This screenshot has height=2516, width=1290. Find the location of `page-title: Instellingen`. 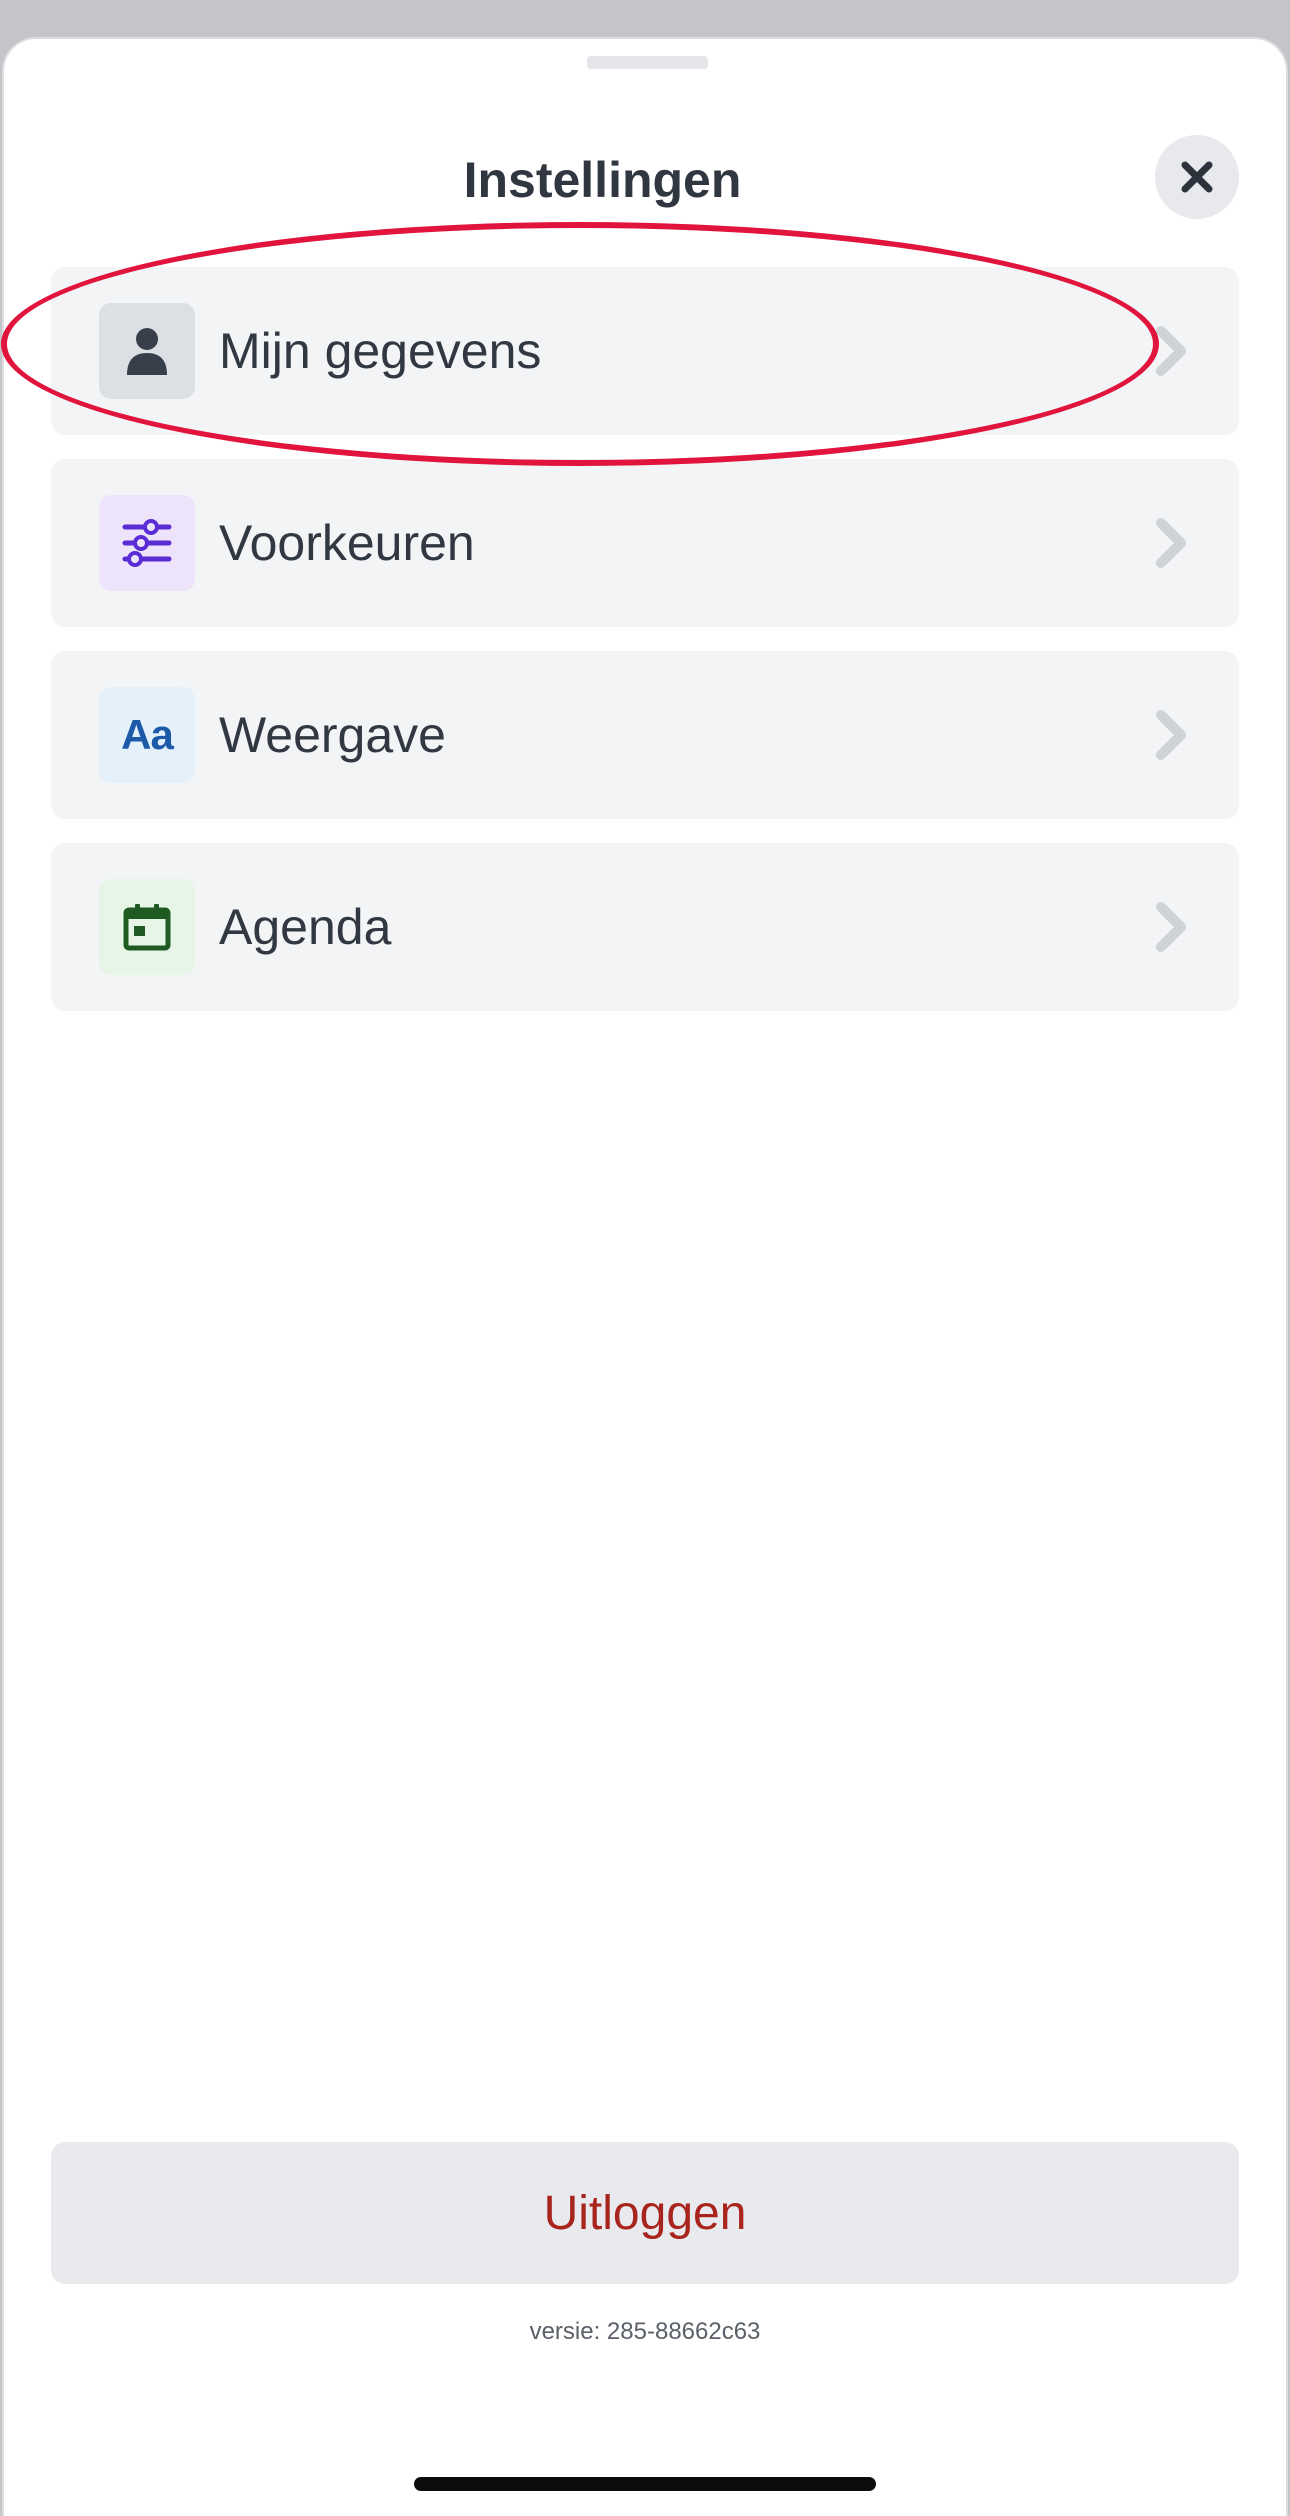

page-title: Instellingen is located at coordinates (602, 180).